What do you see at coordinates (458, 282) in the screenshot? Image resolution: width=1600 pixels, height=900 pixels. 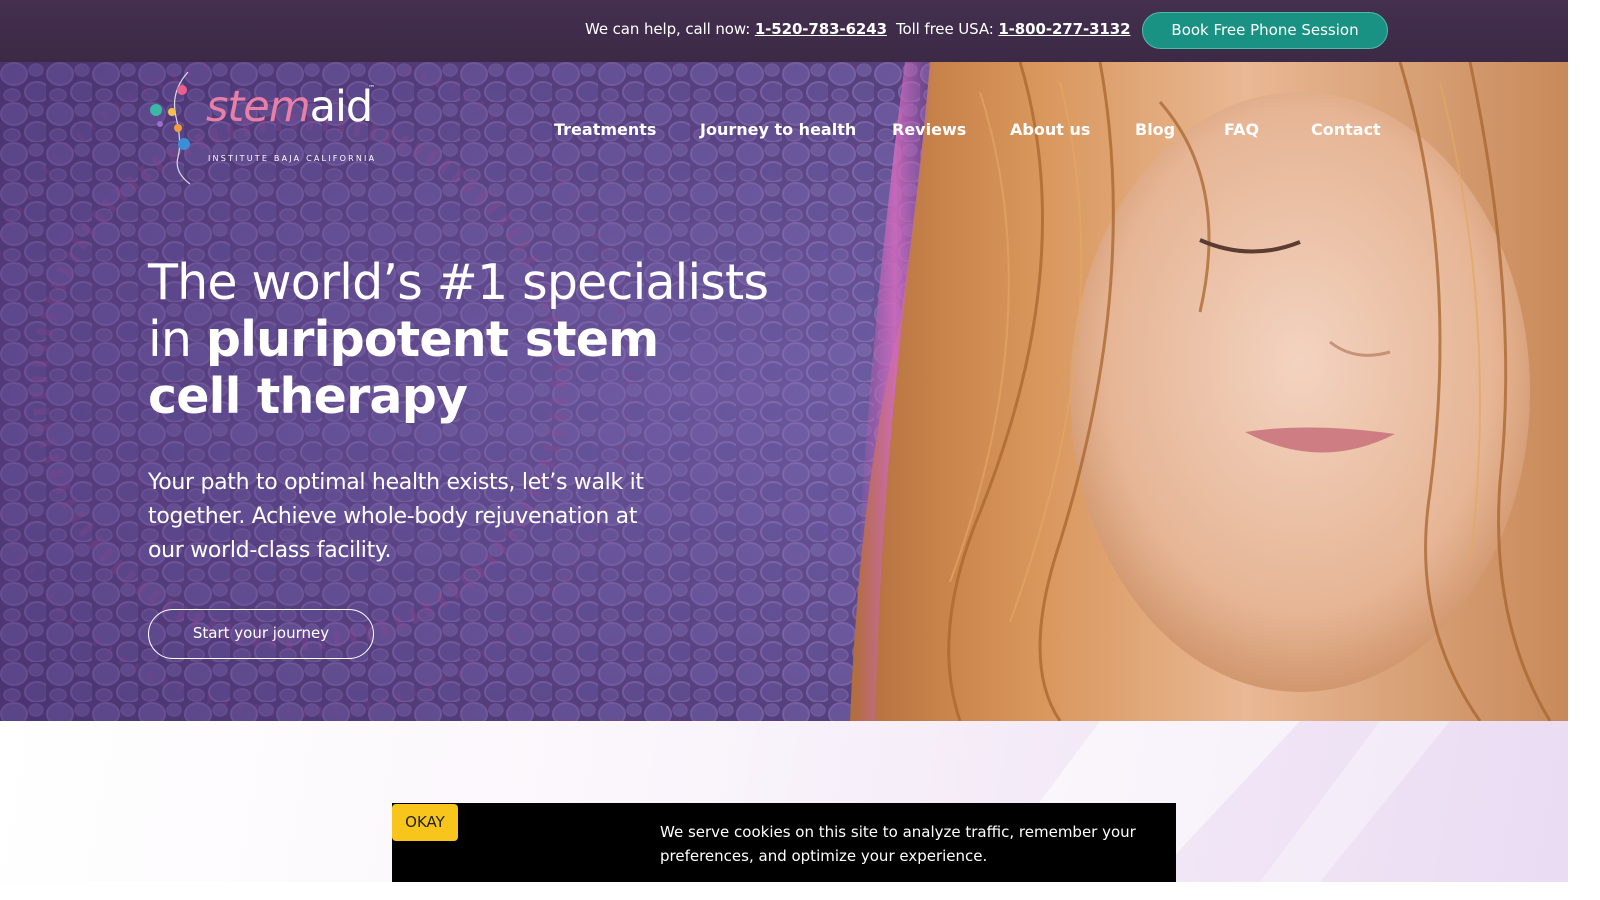 I see `headline-line-1: The world’s #1 specialists` at bounding box center [458, 282].